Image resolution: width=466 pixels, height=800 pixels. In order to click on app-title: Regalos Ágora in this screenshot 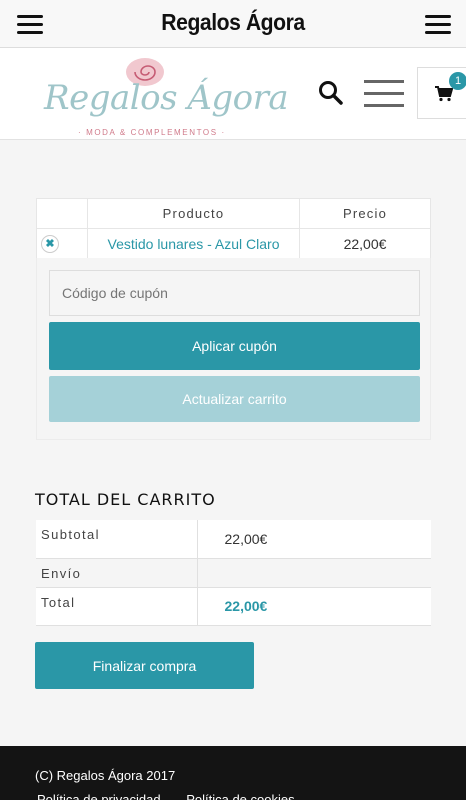, I will do `click(233, 22)`.